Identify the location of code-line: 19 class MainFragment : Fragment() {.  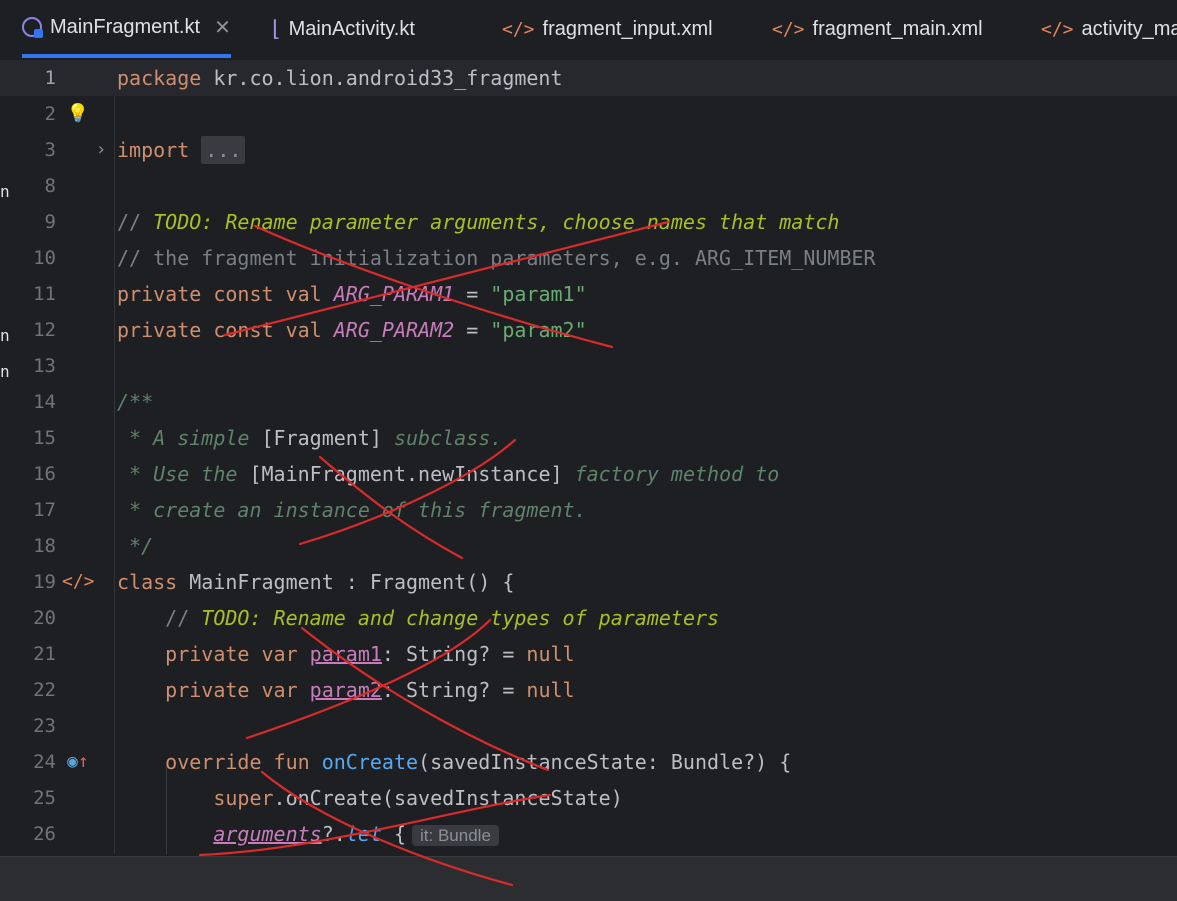
(588, 582).